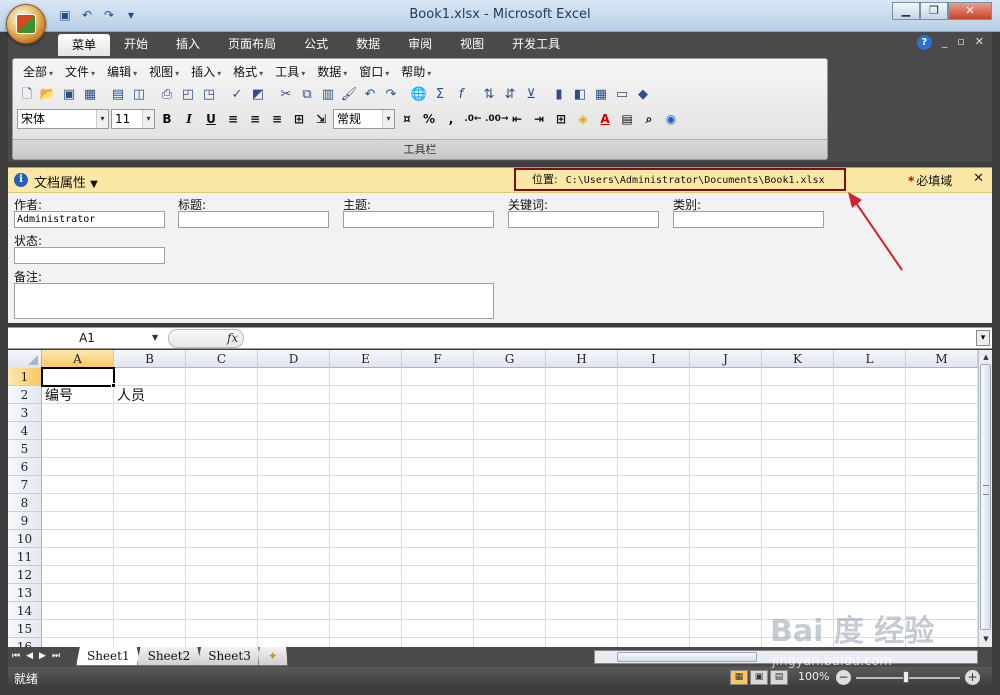  What do you see at coordinates (206, 72) in the screenshot?
I see `menu-insert: 插入 ▾` at bounding box center [206, 72].